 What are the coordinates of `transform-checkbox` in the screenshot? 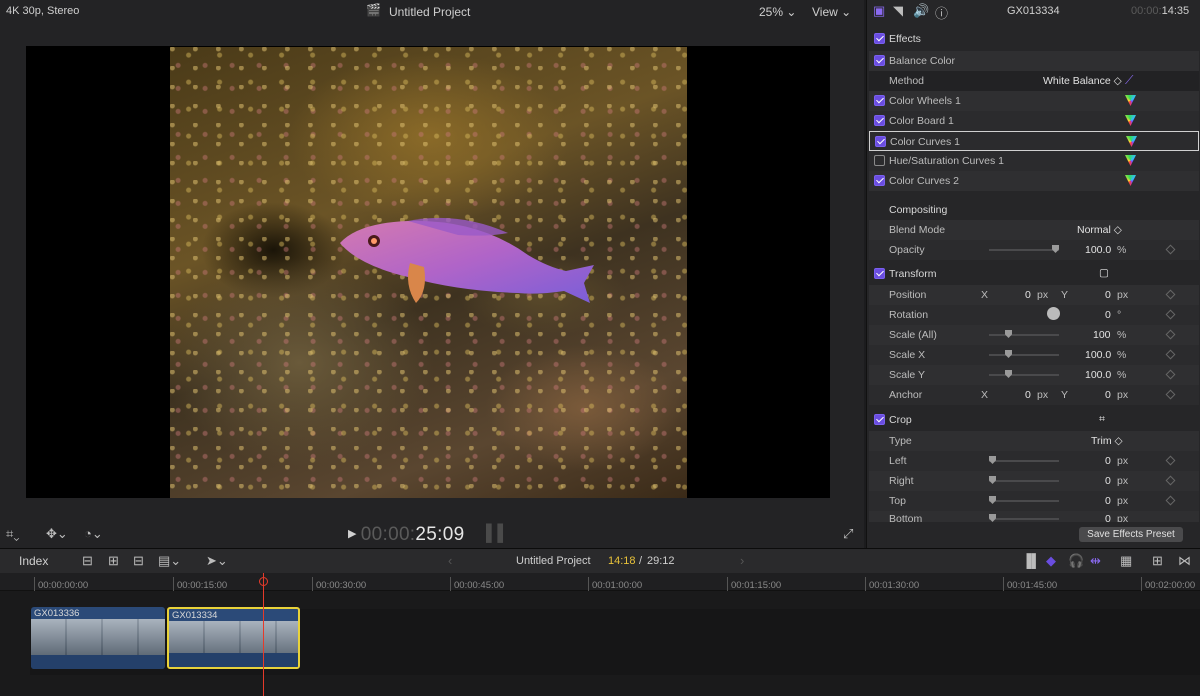 It's located at (879, 273).